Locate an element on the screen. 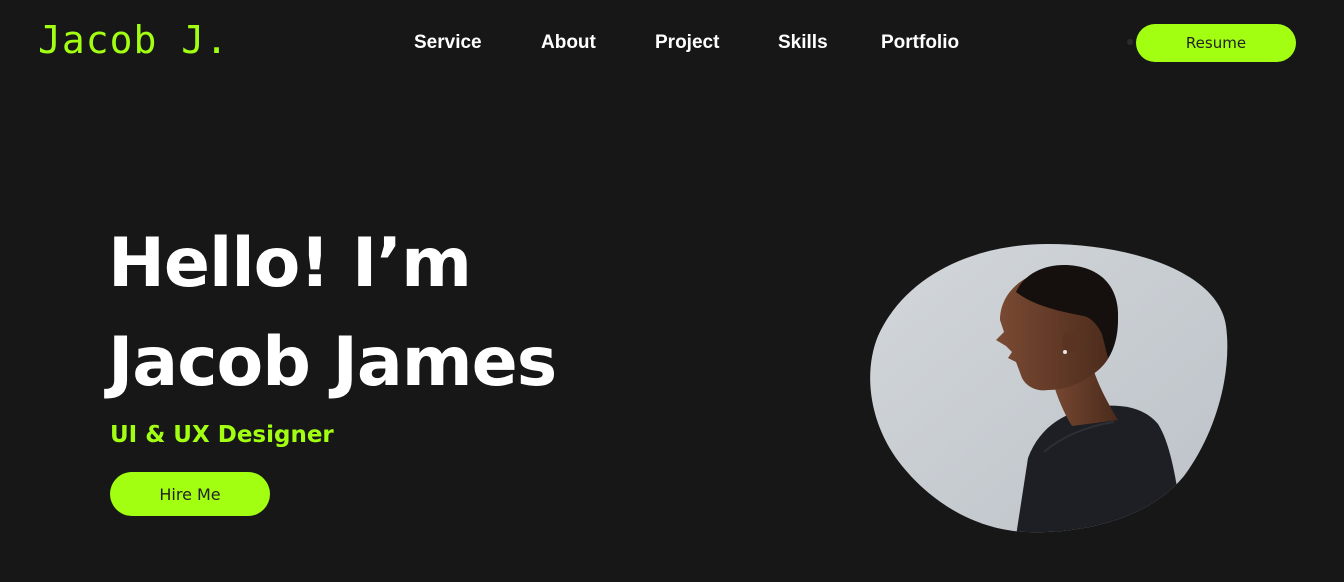  hero-subtitle: UI & UX Designer is located at coordinates (222, 435).